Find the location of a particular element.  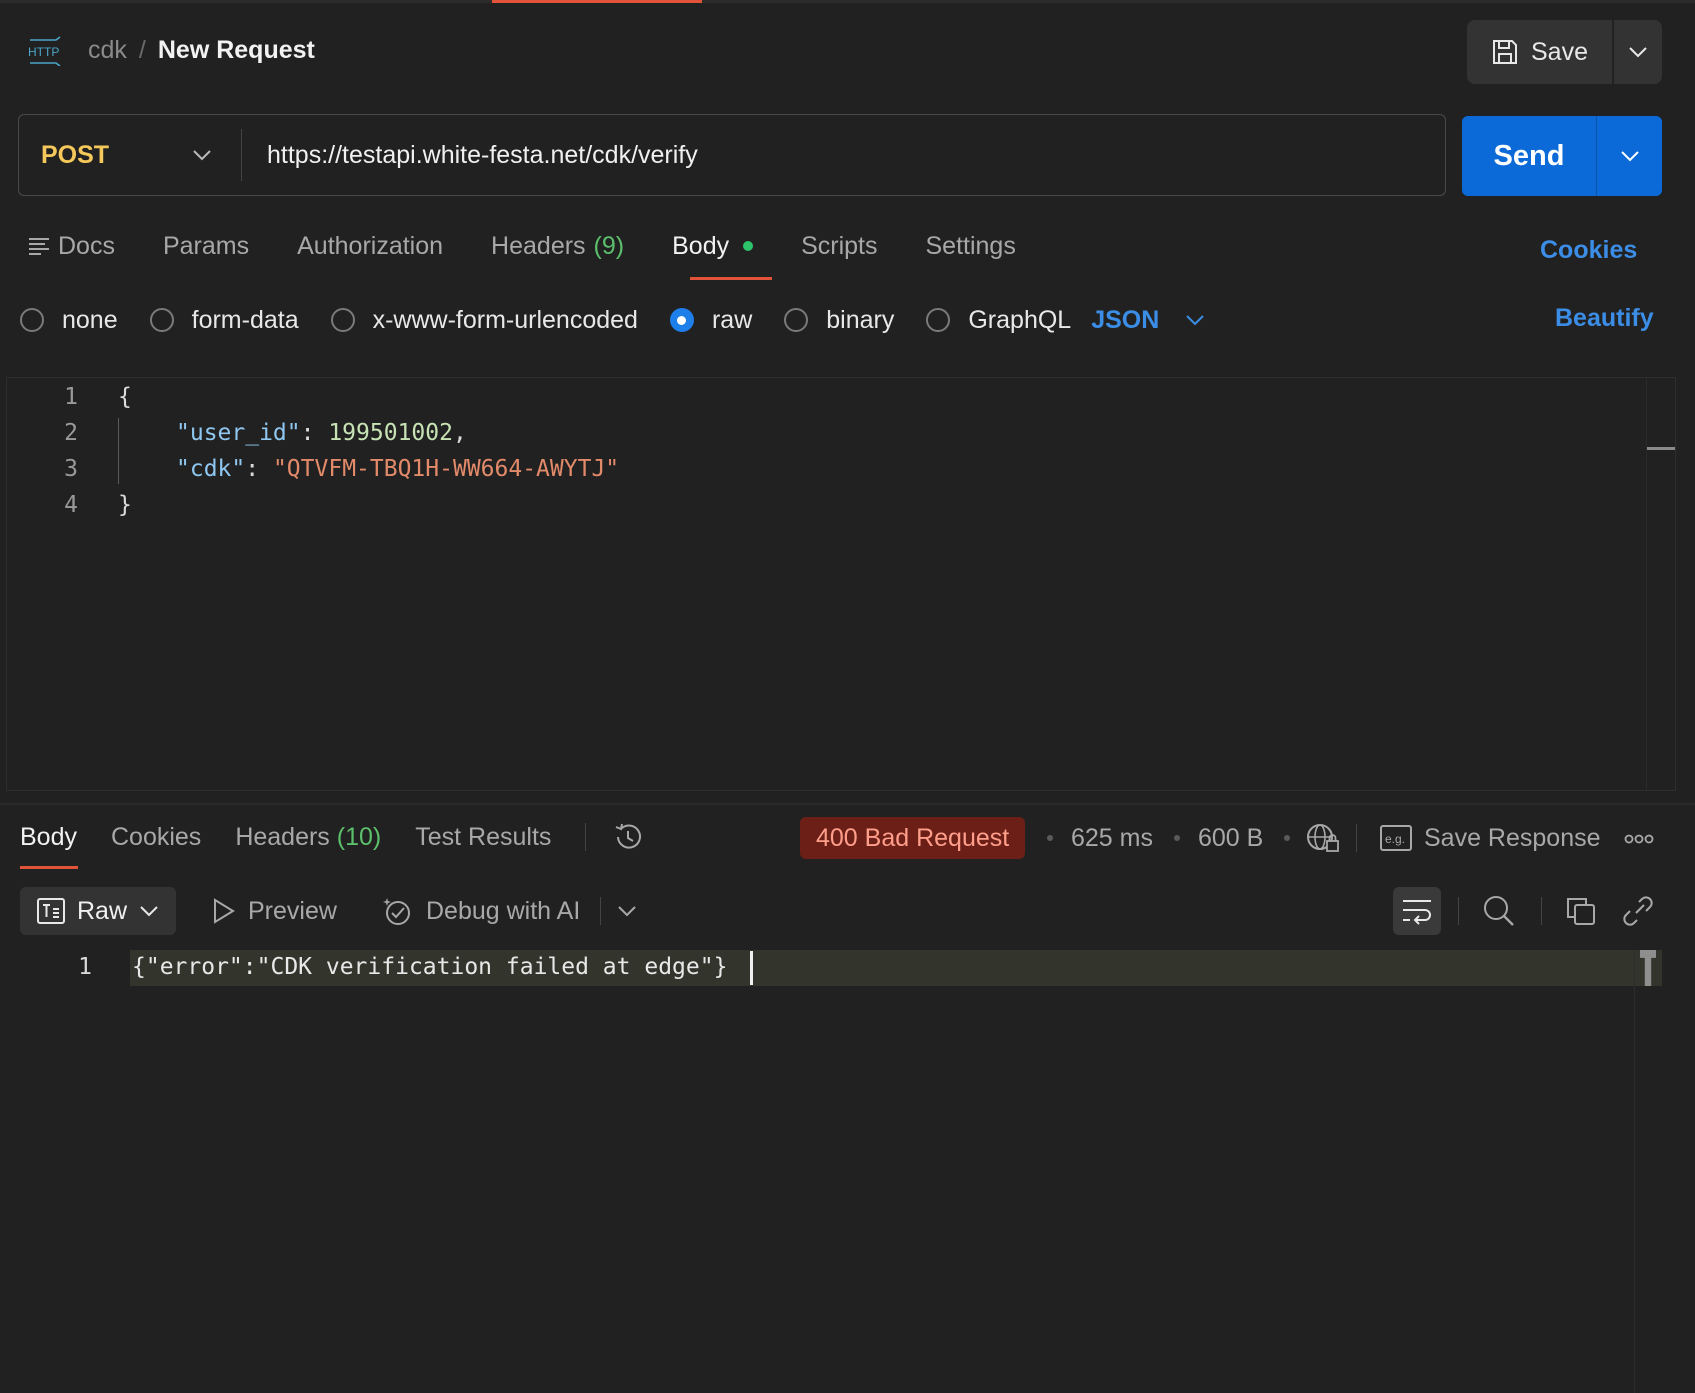

tab-headers-count: (9) is located at coordinates (609, 245).